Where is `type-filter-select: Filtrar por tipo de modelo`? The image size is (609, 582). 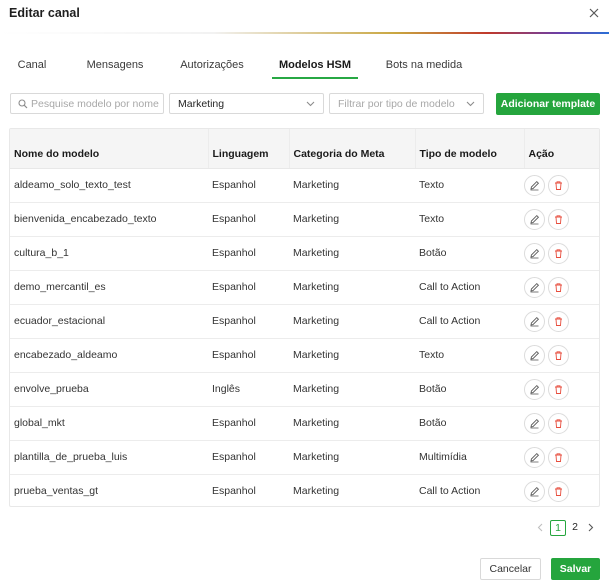
type-filter-select: Filtrar por tipo de modelo is located at coordinates (406, 103).